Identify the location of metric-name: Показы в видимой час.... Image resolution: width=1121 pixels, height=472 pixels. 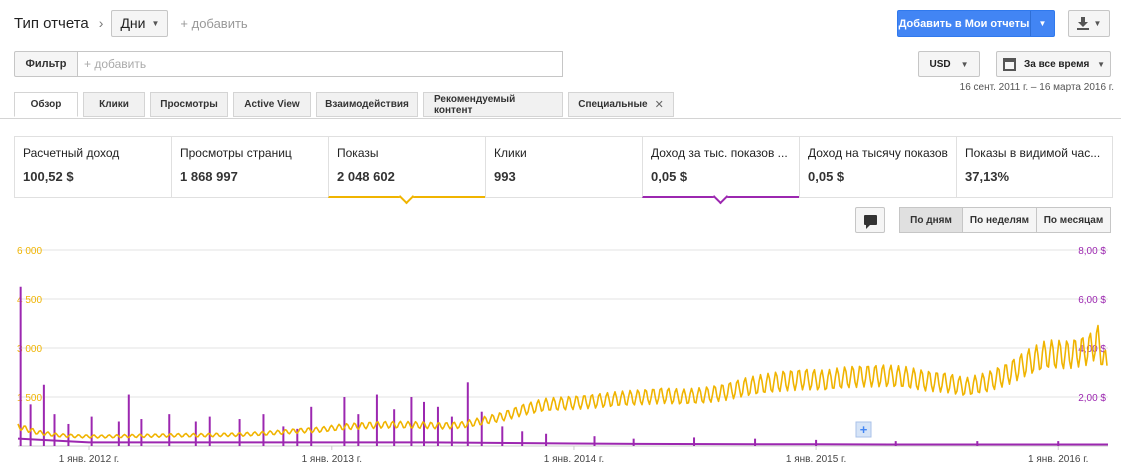
(1033, 153).